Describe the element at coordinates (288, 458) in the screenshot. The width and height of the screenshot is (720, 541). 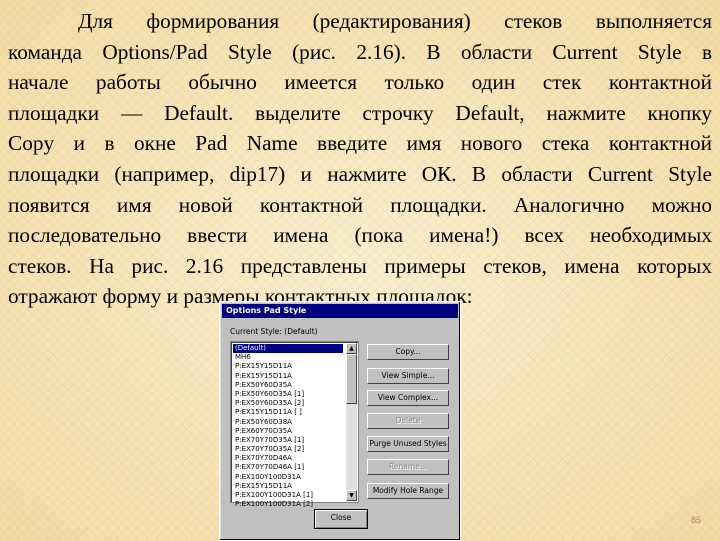
I see `style-list-item: P:EX70Y70D46A` at that location.